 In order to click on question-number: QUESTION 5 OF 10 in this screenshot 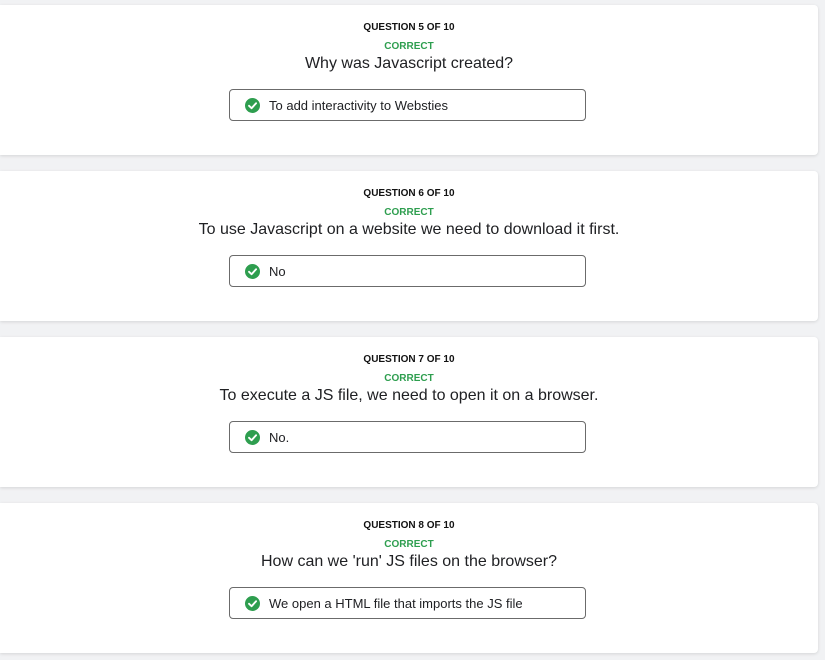, I will do `click(409, 27)`.